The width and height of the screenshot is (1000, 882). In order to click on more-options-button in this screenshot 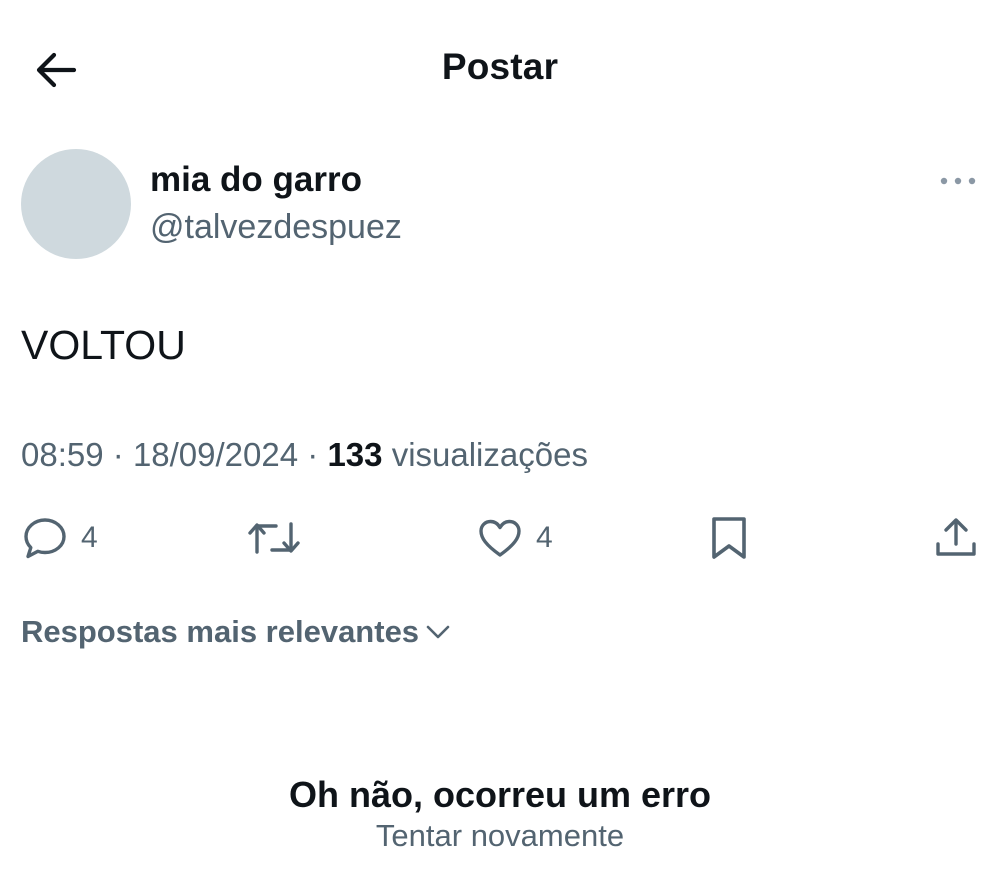, I will do `click(958, 181)`.